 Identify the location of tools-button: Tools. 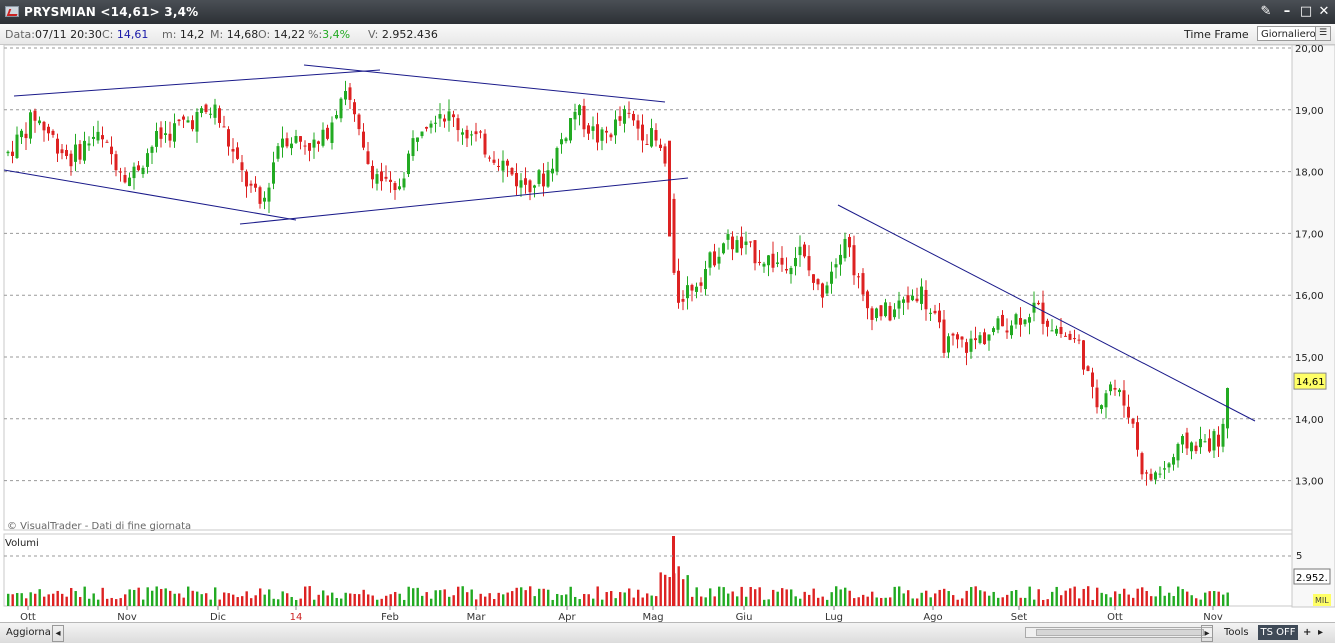
(1236, 632).